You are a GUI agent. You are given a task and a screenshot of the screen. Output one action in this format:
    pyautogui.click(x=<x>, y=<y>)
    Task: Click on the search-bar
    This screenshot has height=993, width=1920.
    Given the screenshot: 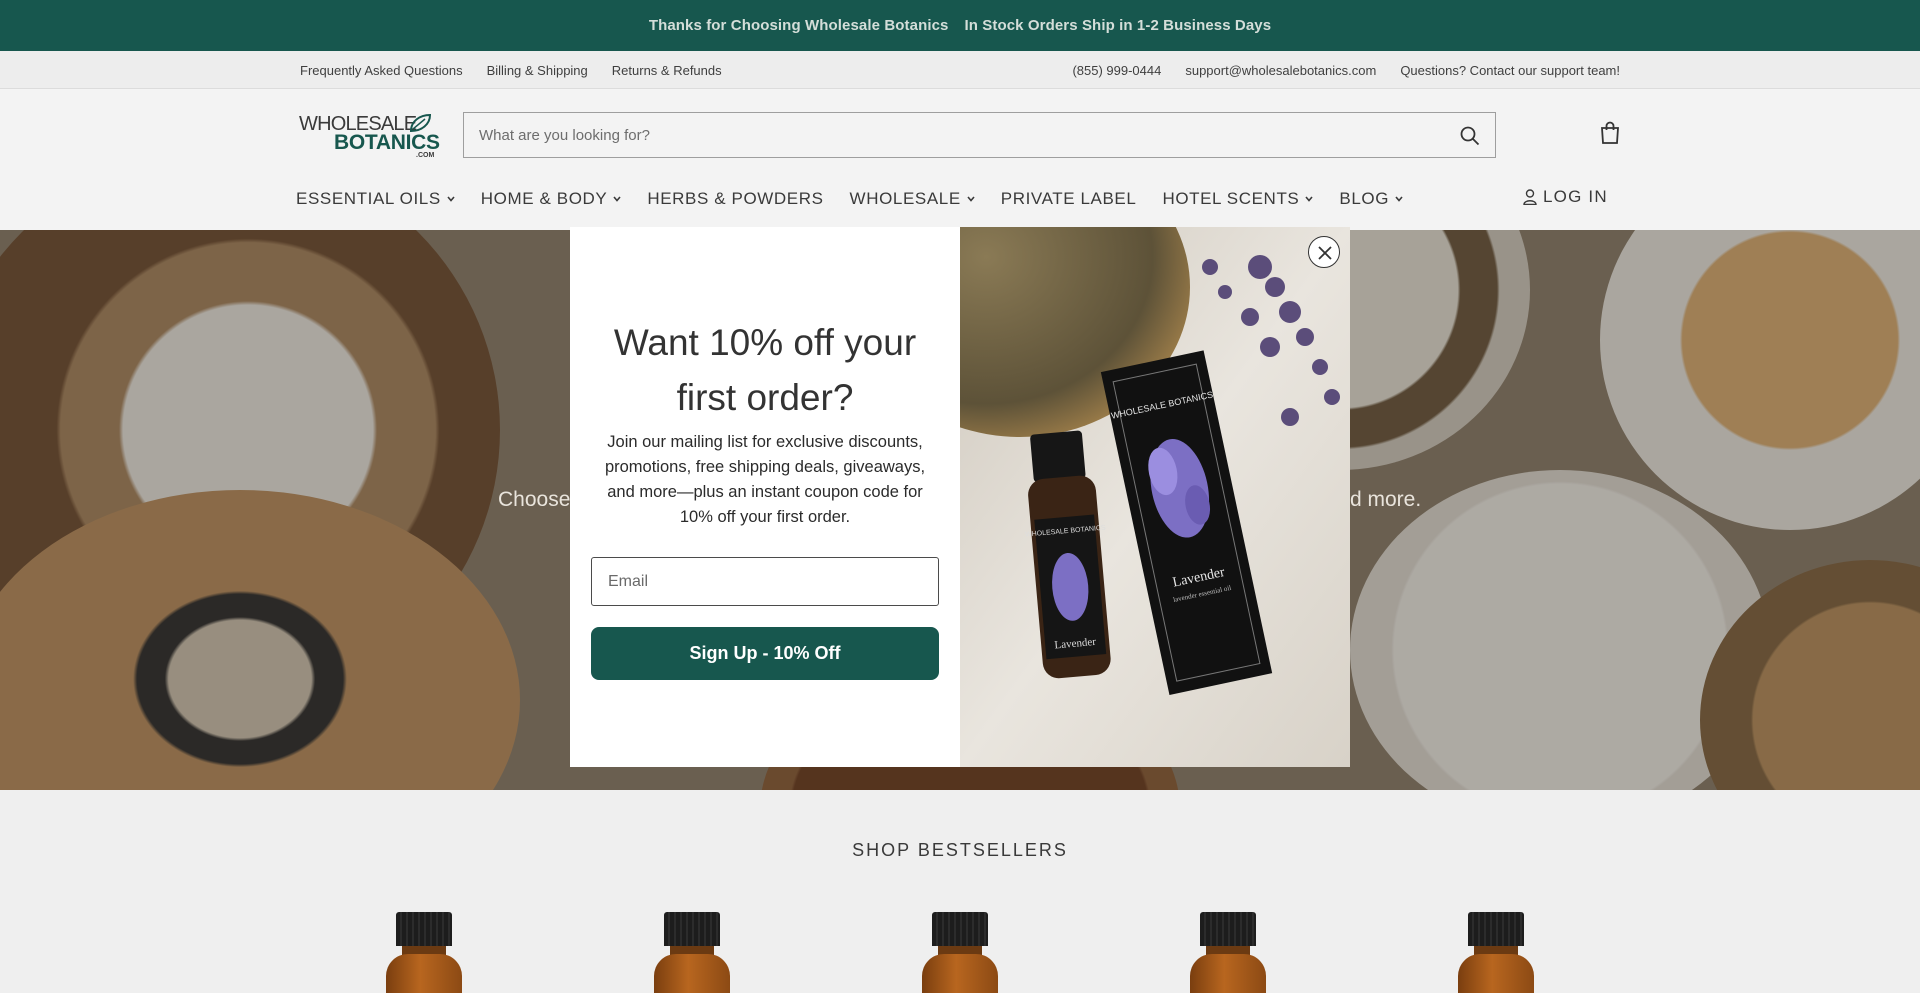 What is the action you would take?
    pyautogui.click(x=979, y=135)
    